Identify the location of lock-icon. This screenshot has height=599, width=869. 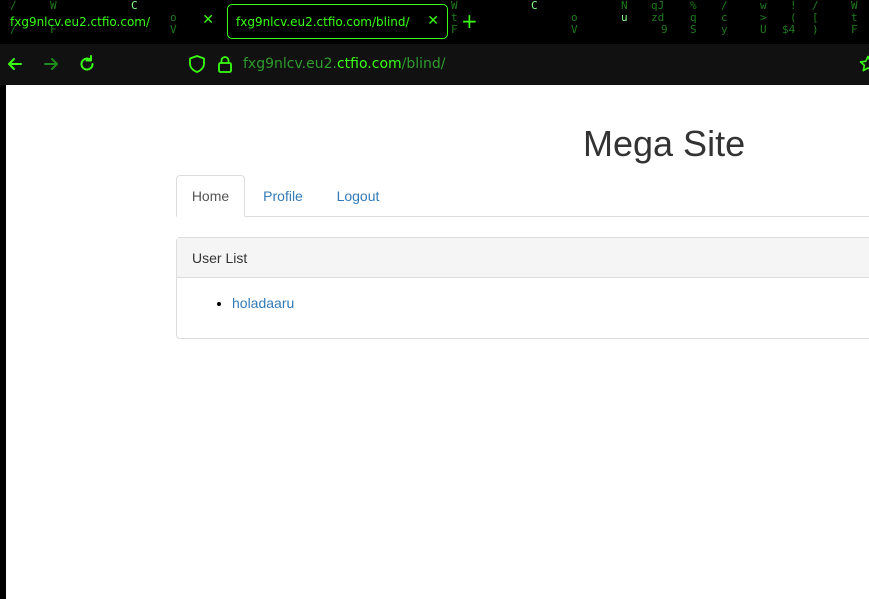
(225, 64).